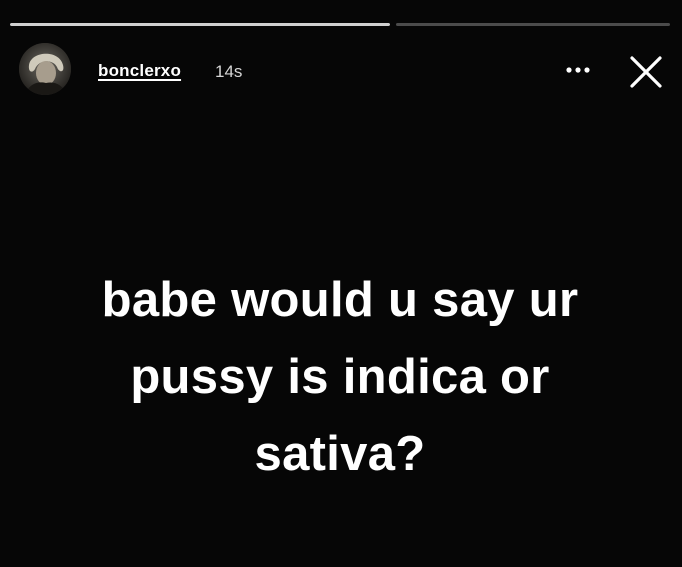  I want to click on caption-line-3: sativa?, so click(340, 454).